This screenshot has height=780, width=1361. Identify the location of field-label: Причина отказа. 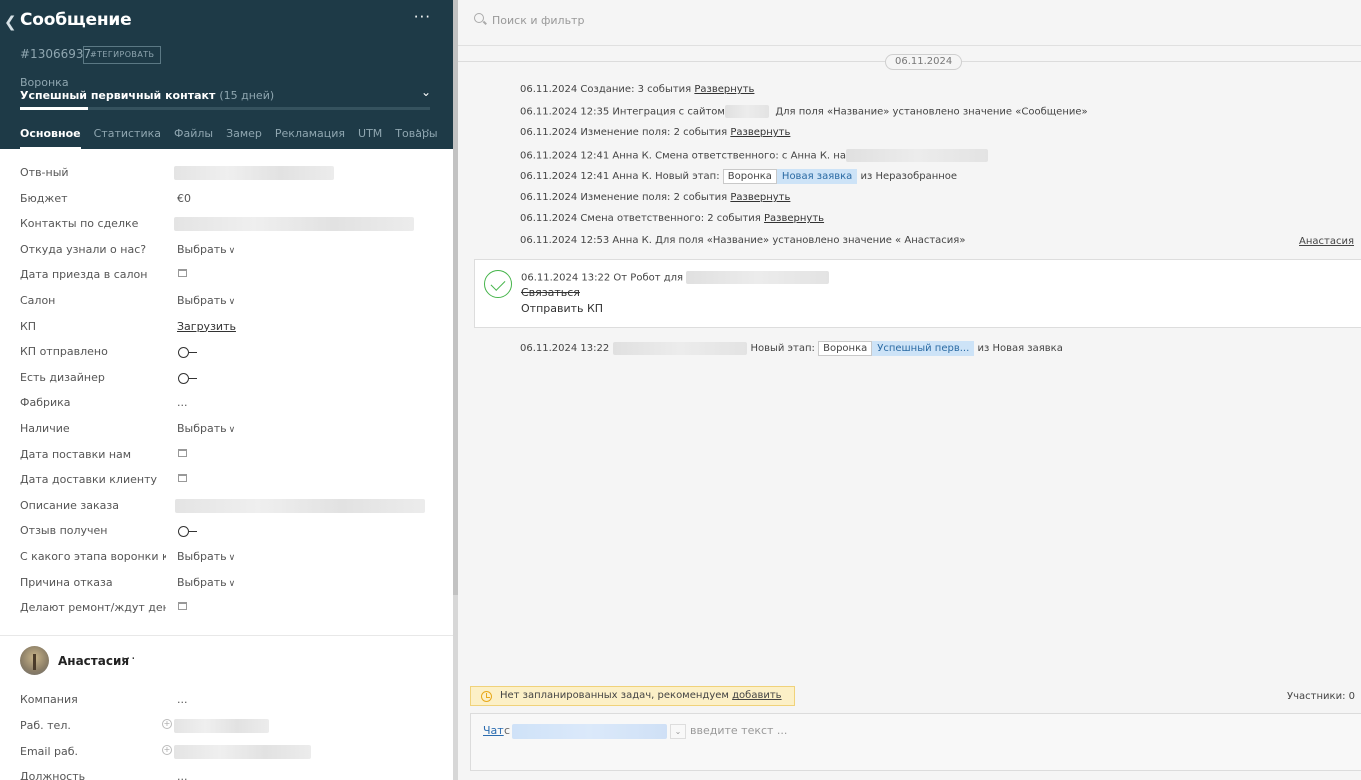
(66, 582).